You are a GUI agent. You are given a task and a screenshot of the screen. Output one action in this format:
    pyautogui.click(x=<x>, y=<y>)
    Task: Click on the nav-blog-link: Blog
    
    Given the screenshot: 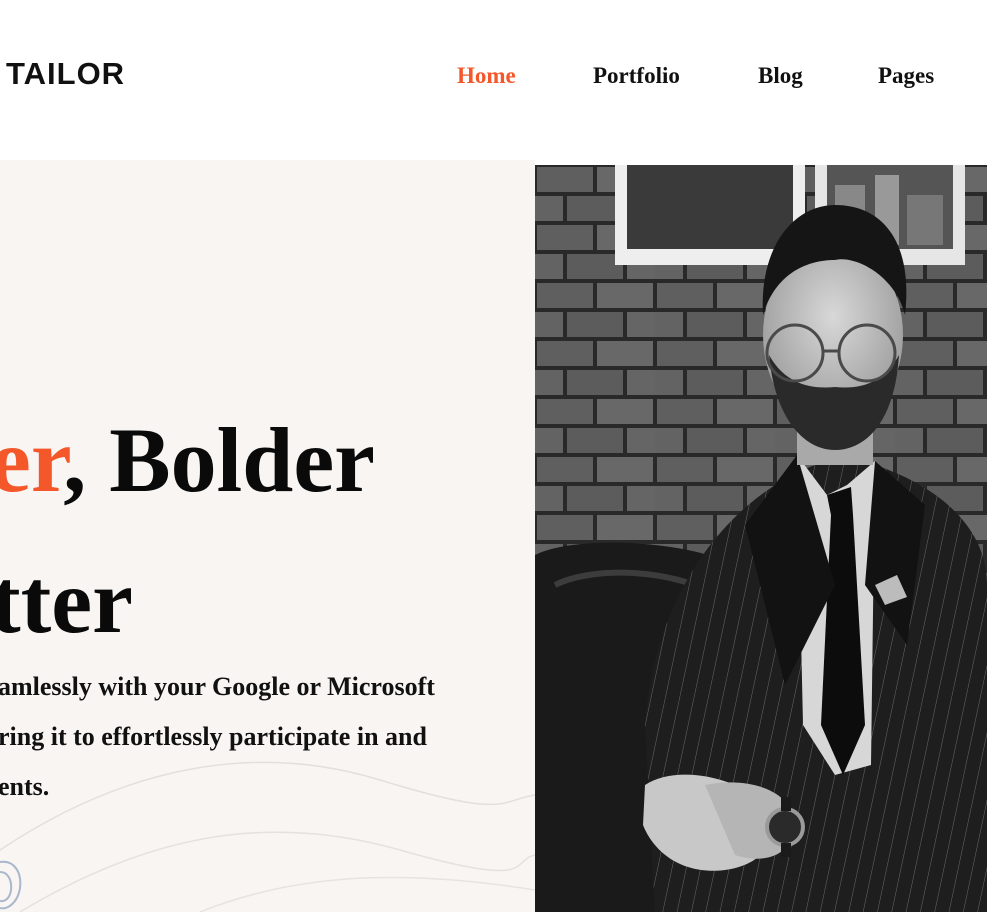 What is the action you would take?
    pyautogui.click(x=780, y=76)
    